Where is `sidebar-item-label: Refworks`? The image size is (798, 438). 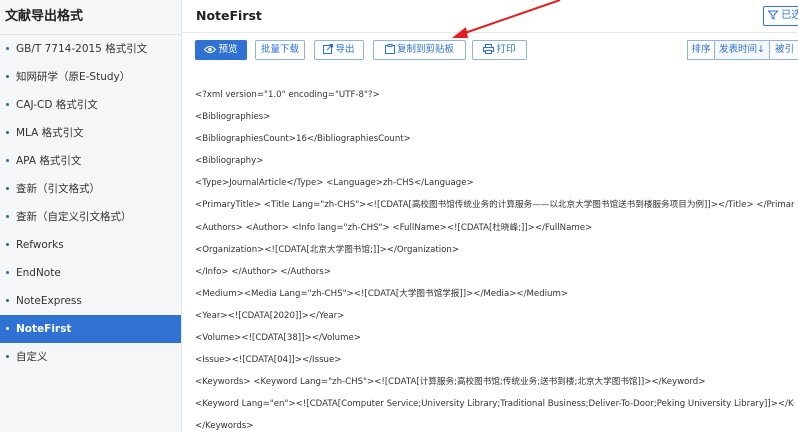
sidebar-item-label: Refworks is located at coordinates (40, 245).